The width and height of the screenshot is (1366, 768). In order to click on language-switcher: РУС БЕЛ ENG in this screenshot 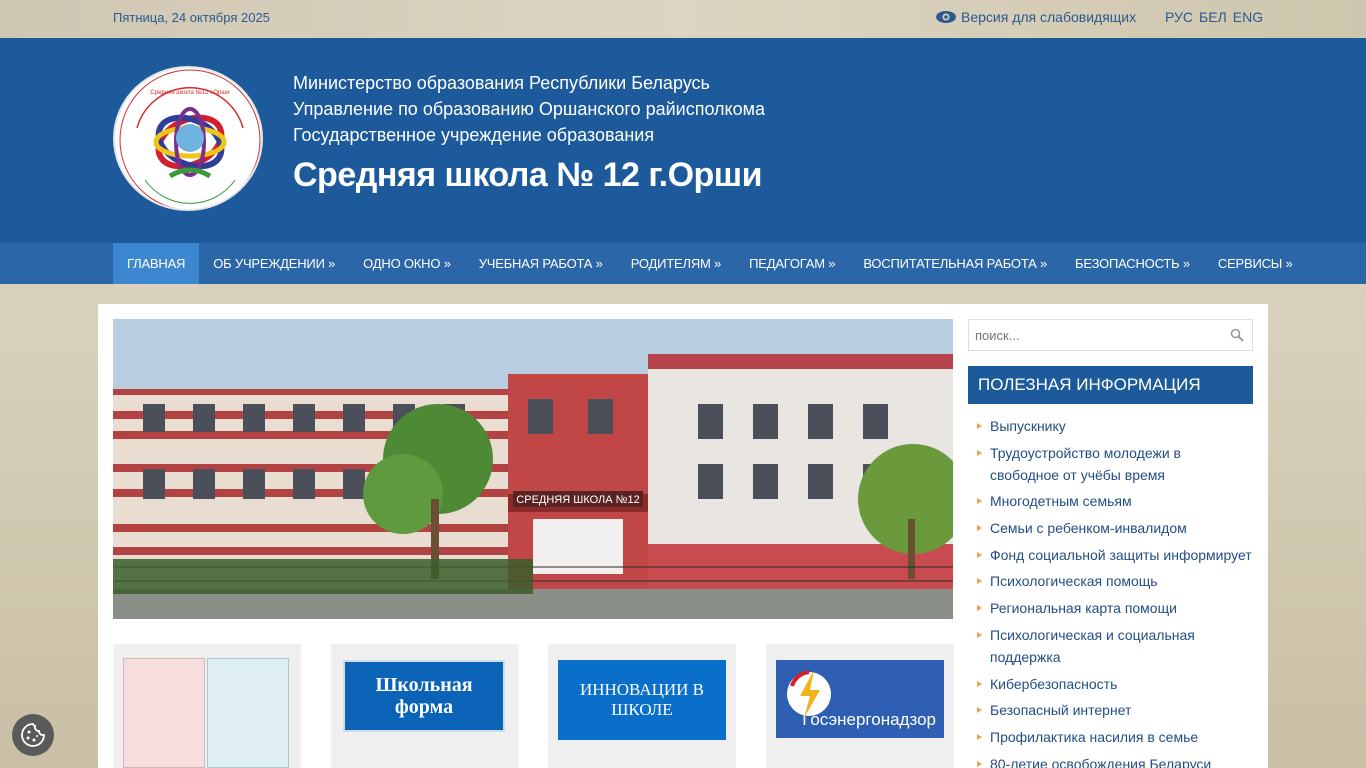, I will do `click(1214, 17)`.